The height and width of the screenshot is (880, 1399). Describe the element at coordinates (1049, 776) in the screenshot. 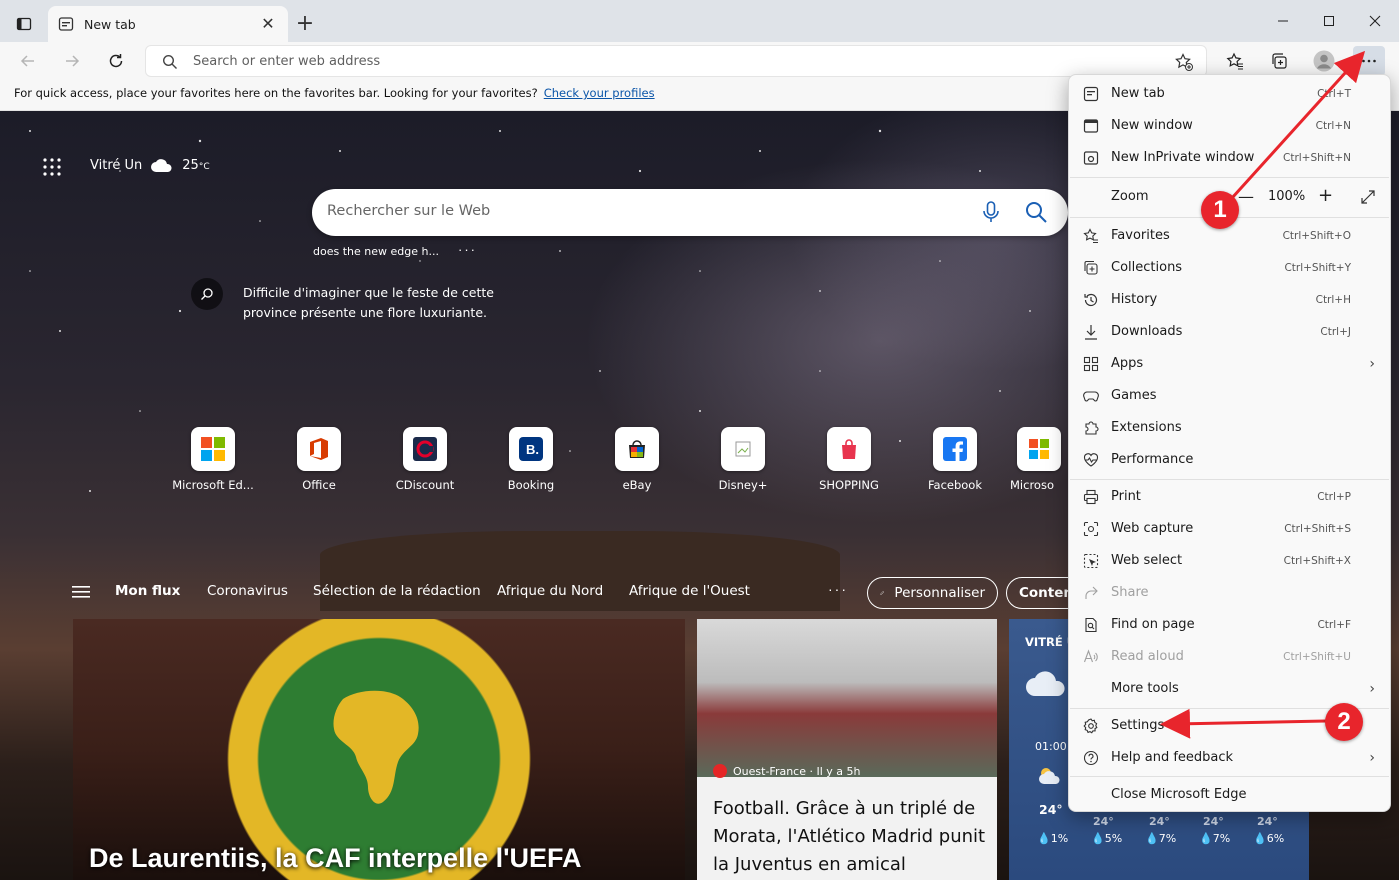

I see `partly-cloudy-icon` at that location.